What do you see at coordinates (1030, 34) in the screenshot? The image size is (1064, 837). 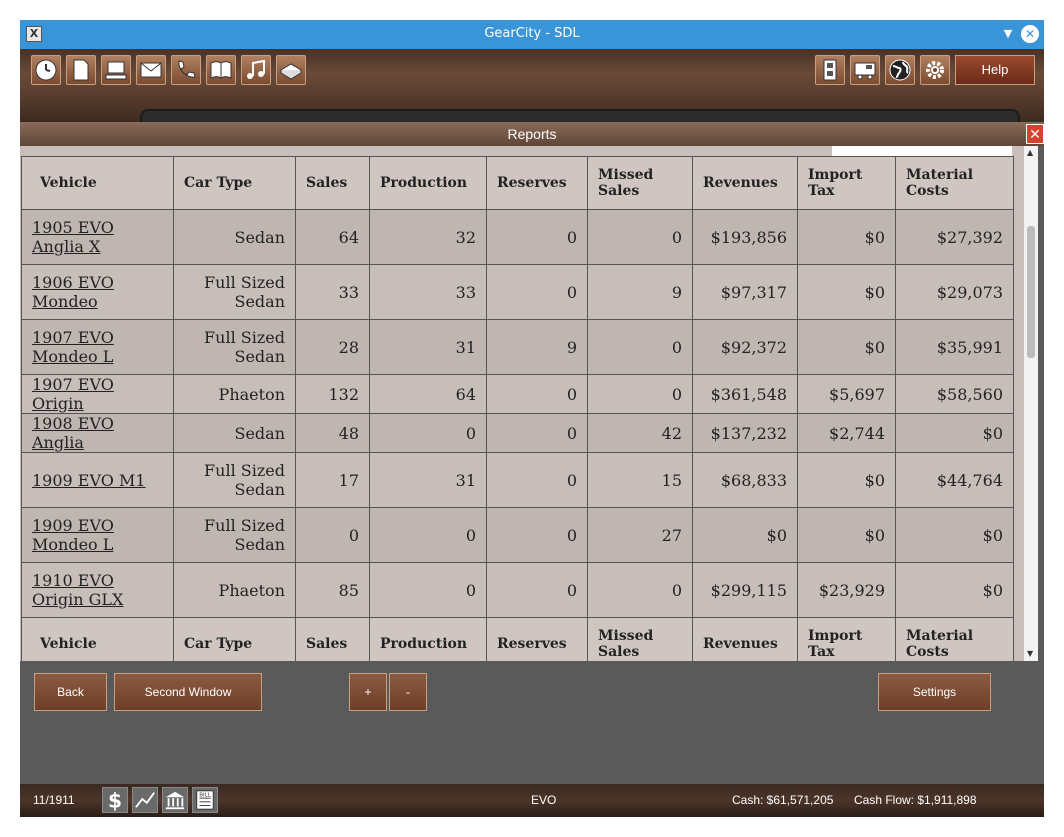 I see `close-window-button: ✕` at bounding box center [1030, 34].